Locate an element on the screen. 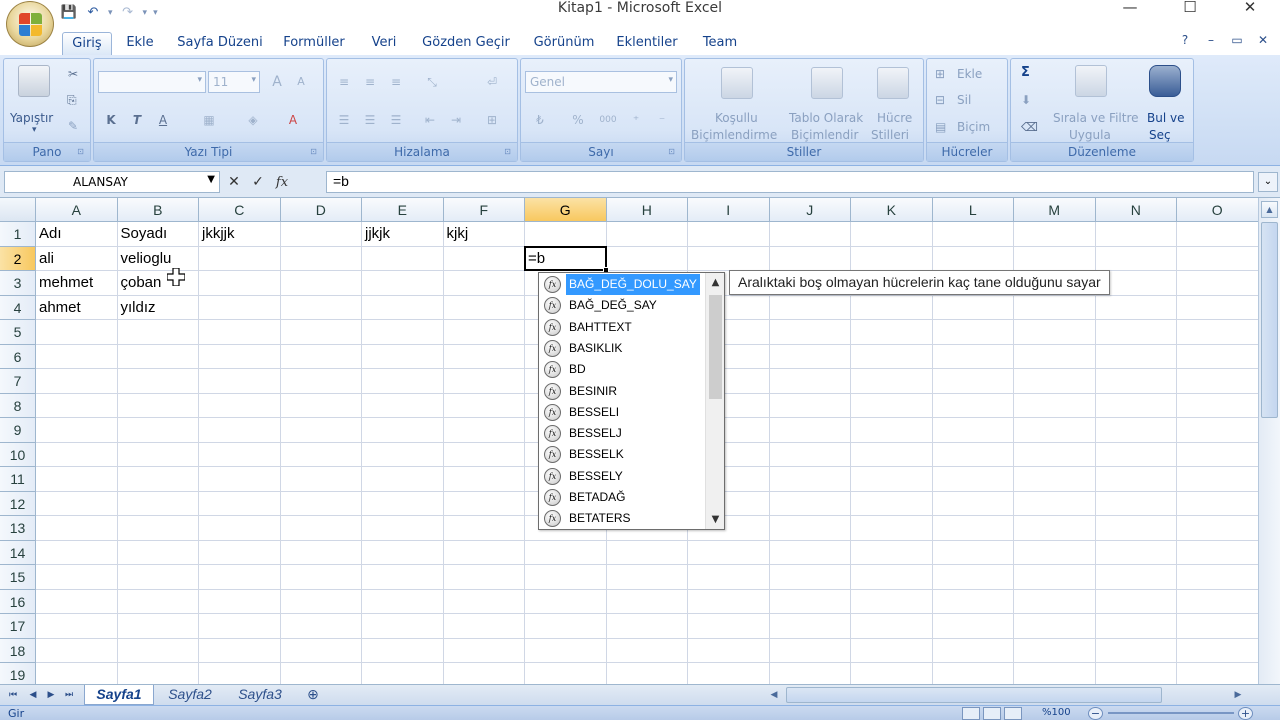 The width and height of the screenshot is (1280, 720). column-header-f: F is located at coordinates (484, 210).